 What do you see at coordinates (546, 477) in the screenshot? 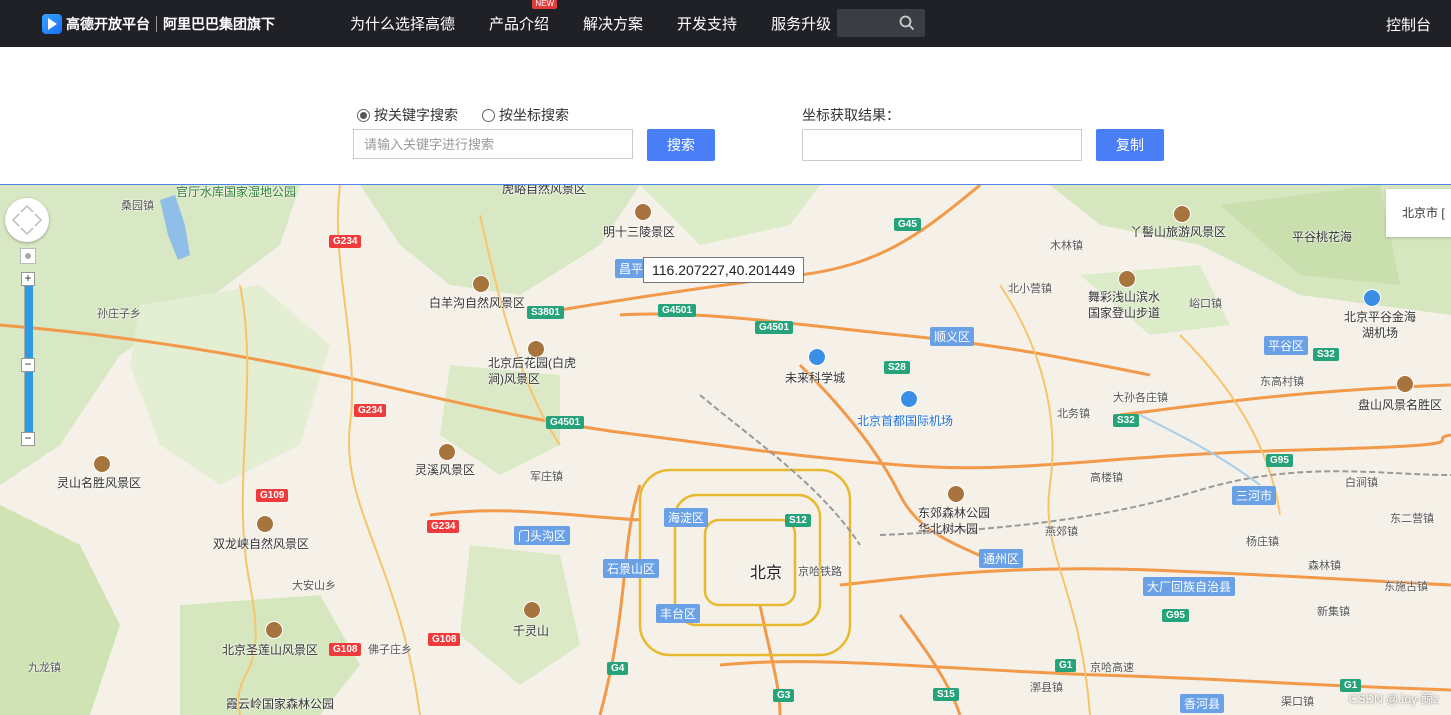
I see `map-label: 军庄镇` at bounding box center [546, 477].